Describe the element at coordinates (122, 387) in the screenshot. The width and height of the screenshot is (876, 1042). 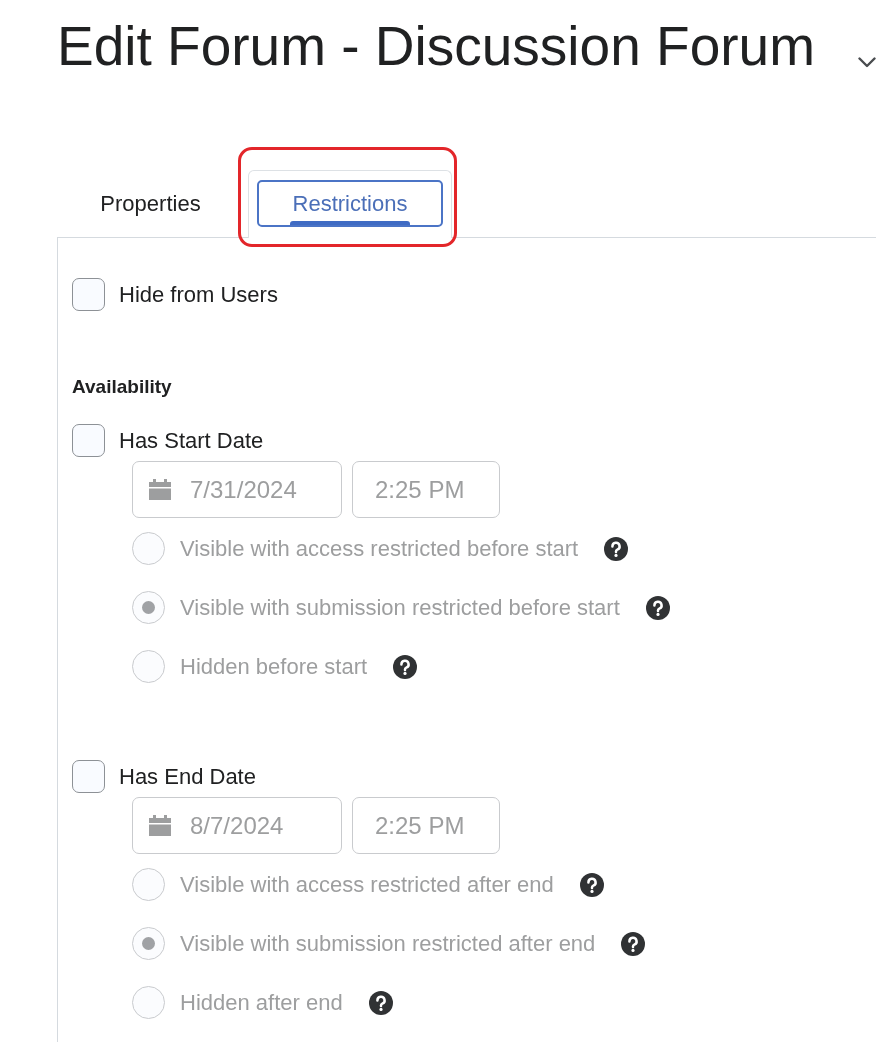
I see `section-heading: Availability` at that location.